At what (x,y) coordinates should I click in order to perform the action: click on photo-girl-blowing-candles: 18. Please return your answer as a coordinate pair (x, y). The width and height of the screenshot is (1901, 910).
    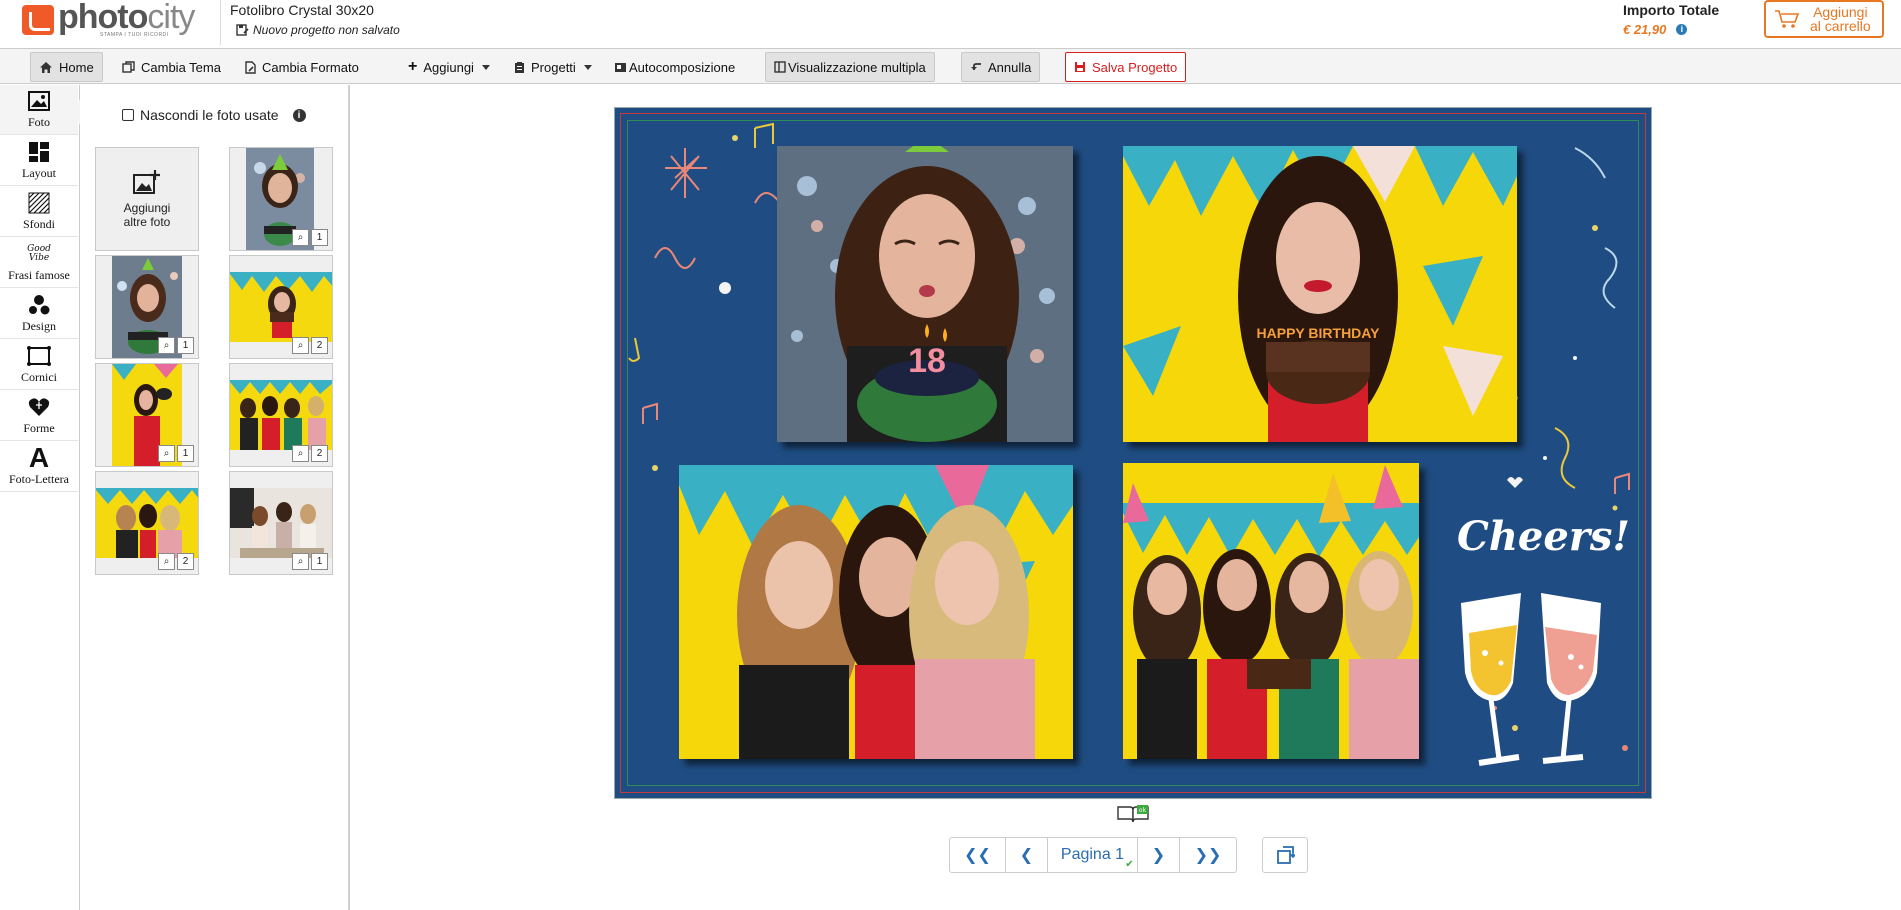
    Looking at the image, I should click on (925, 294).